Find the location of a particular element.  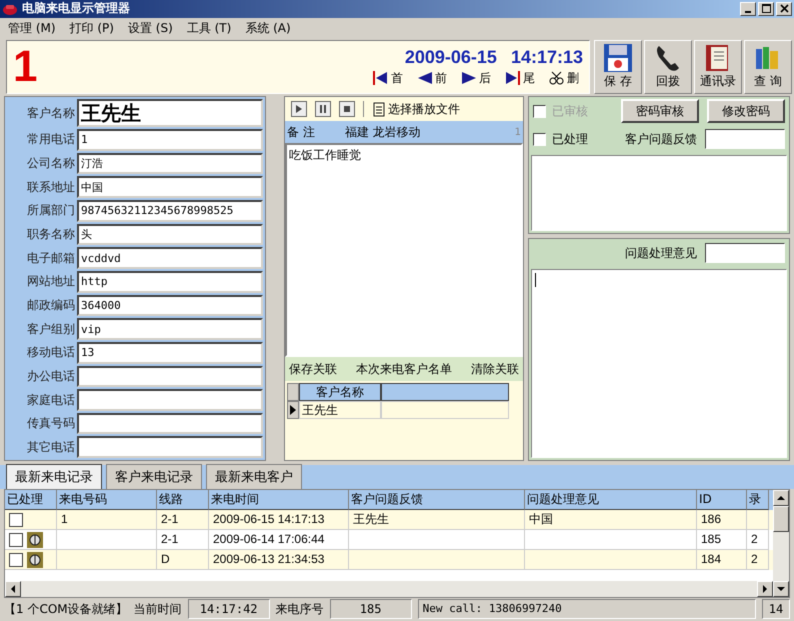

tab: 最新来电客户 is located at coordinates (254, 477).